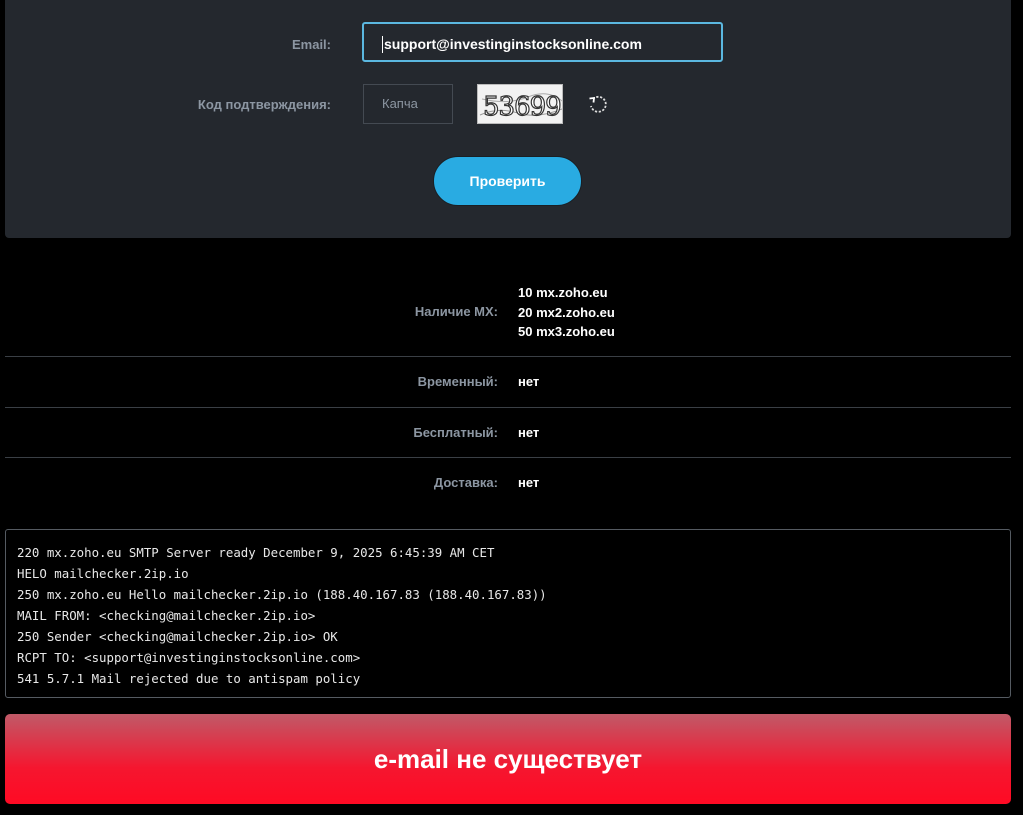 Image resolution: width=1023 pixels, height=815 pixels. Describe the element at coordinates (508, 759) in the screenshot. I see `verdict-banner: e-mail не существует` at that location.